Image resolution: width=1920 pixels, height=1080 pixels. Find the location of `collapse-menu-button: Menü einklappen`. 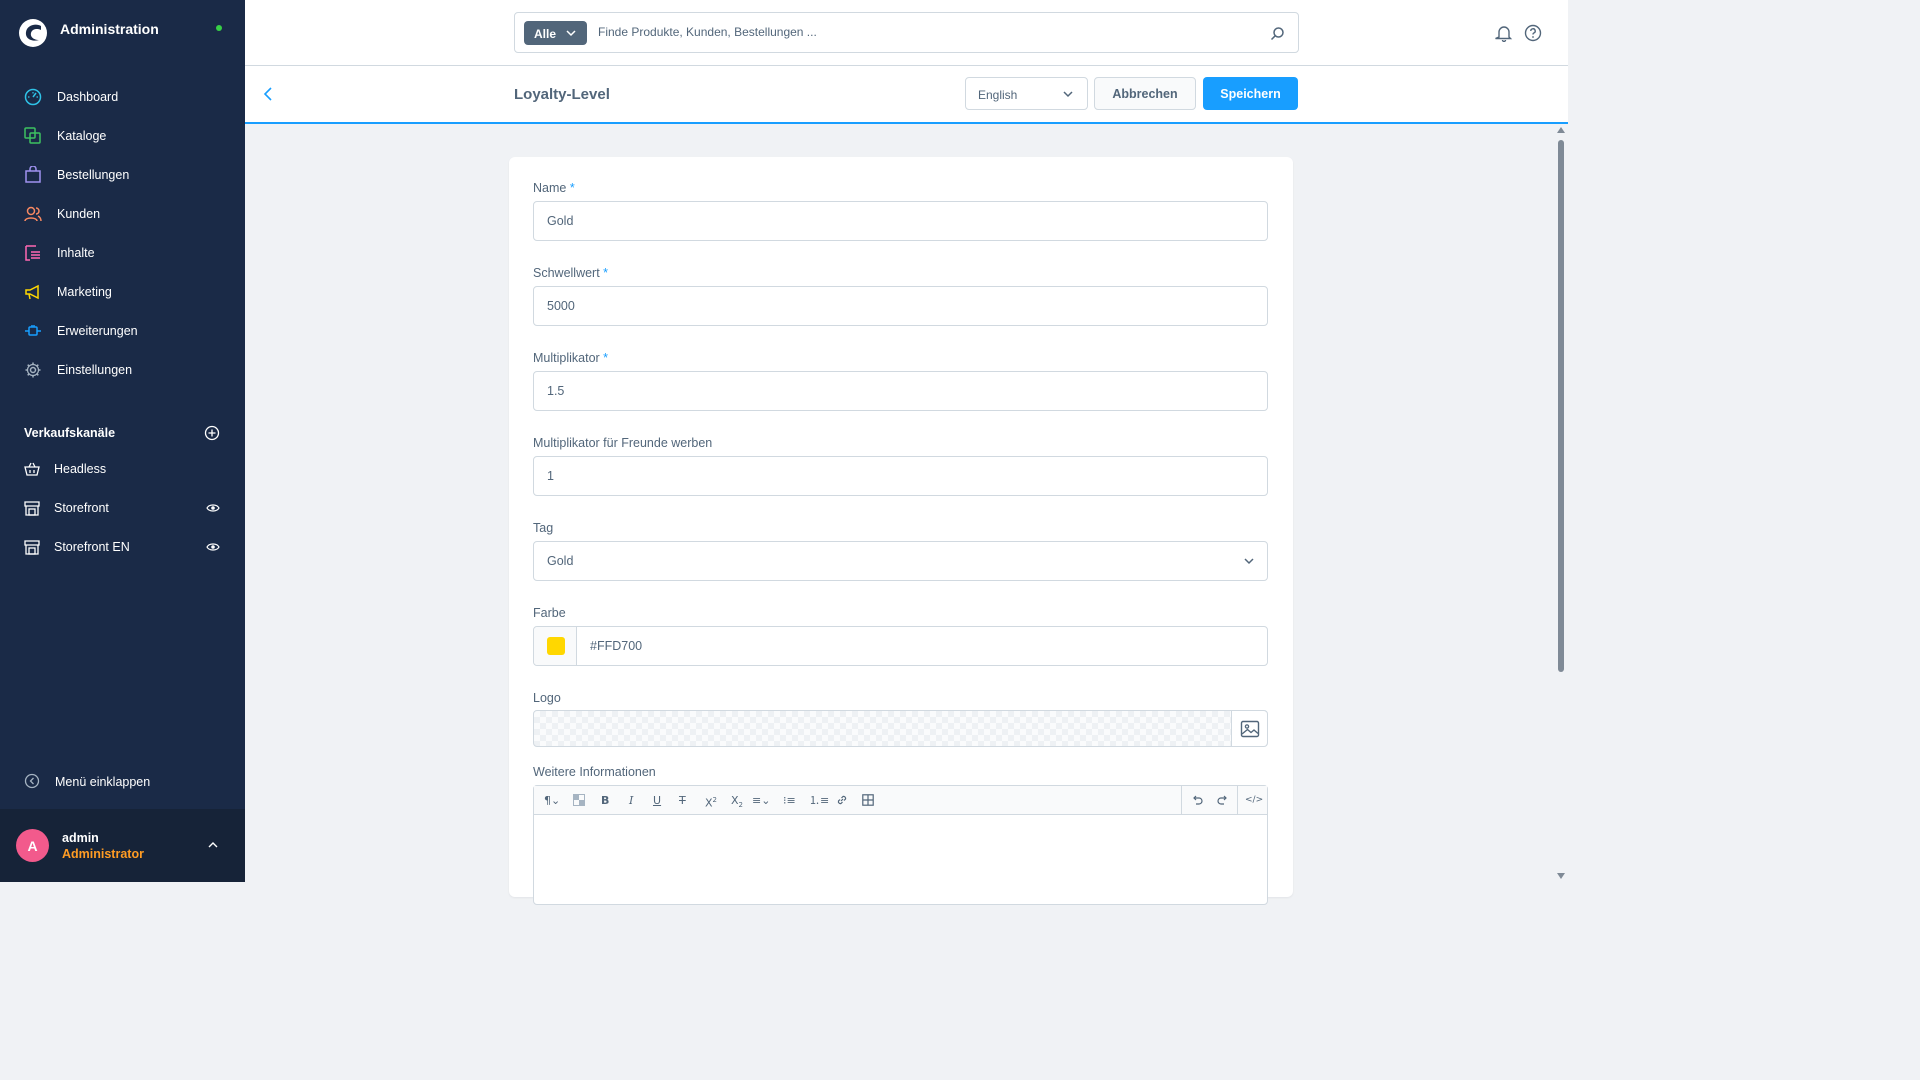

collapse-menu-button: Menü einklappen is located at coordinates (134, 782).